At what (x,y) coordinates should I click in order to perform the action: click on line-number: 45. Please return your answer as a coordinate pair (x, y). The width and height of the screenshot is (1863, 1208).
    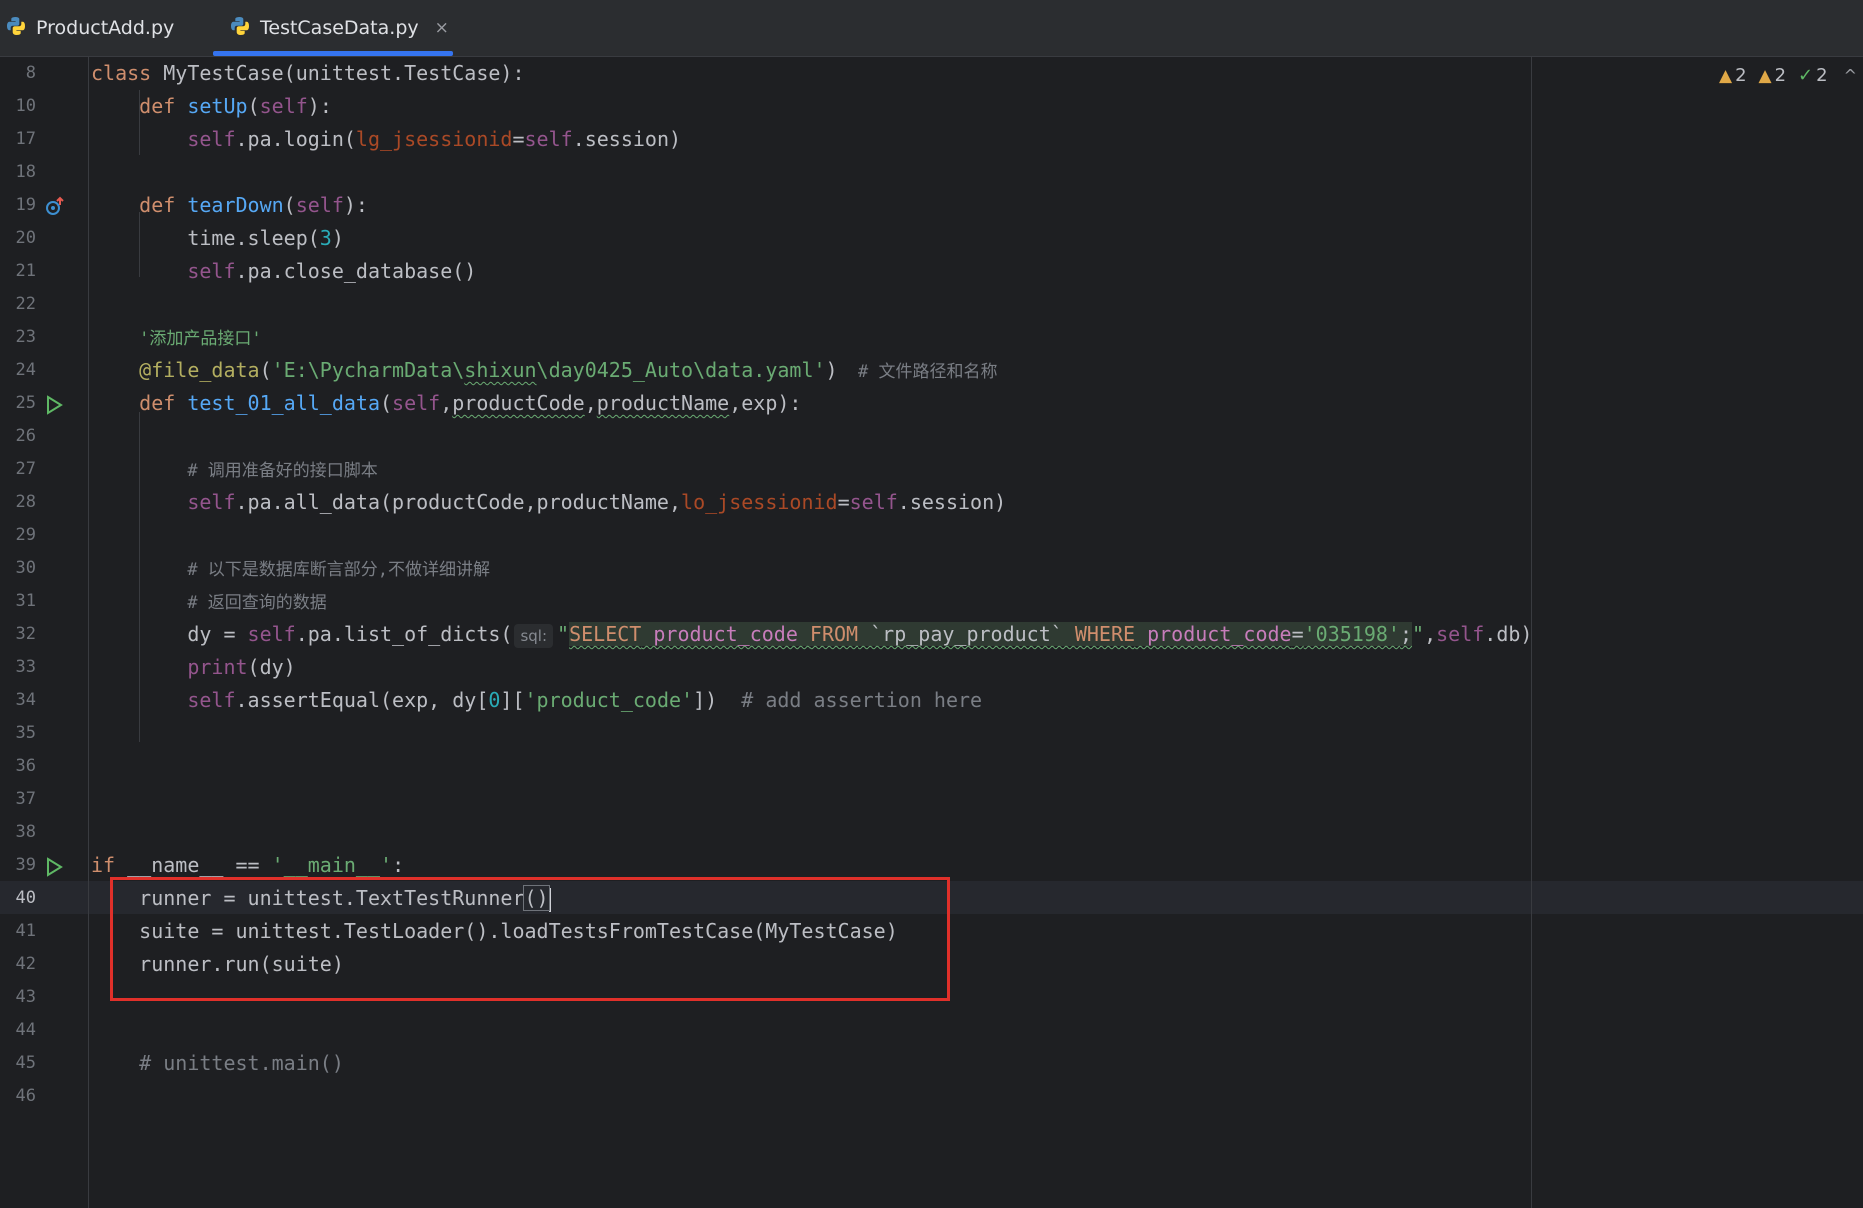
    Looking at the image, I should click on (25, 1063).